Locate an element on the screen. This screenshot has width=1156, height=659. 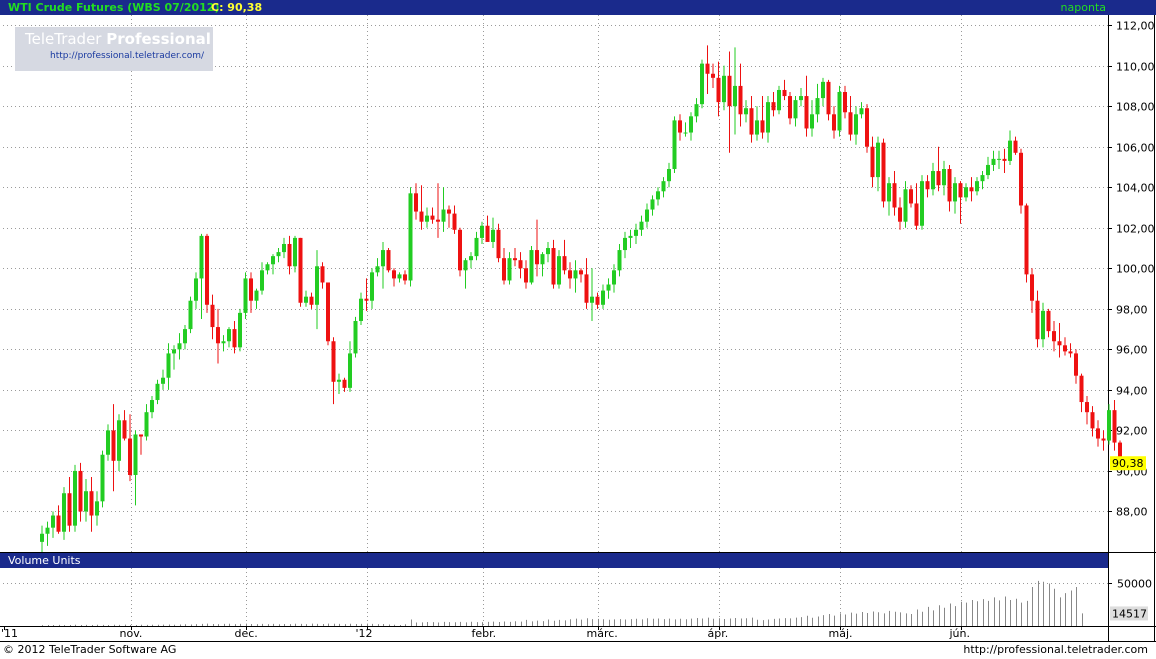
footer-url: http://professional.teletrader.com is located at coordinates (1055, 649).